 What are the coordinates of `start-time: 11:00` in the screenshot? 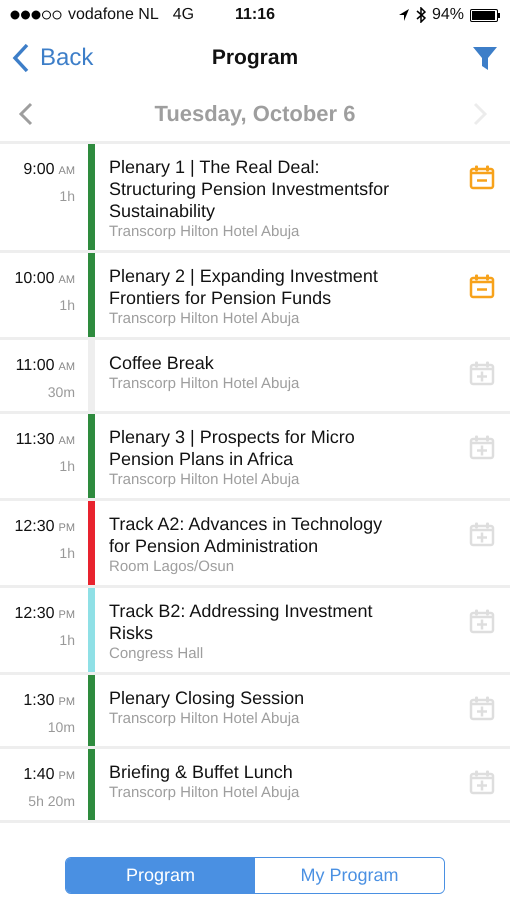 It's located at (35, 366).